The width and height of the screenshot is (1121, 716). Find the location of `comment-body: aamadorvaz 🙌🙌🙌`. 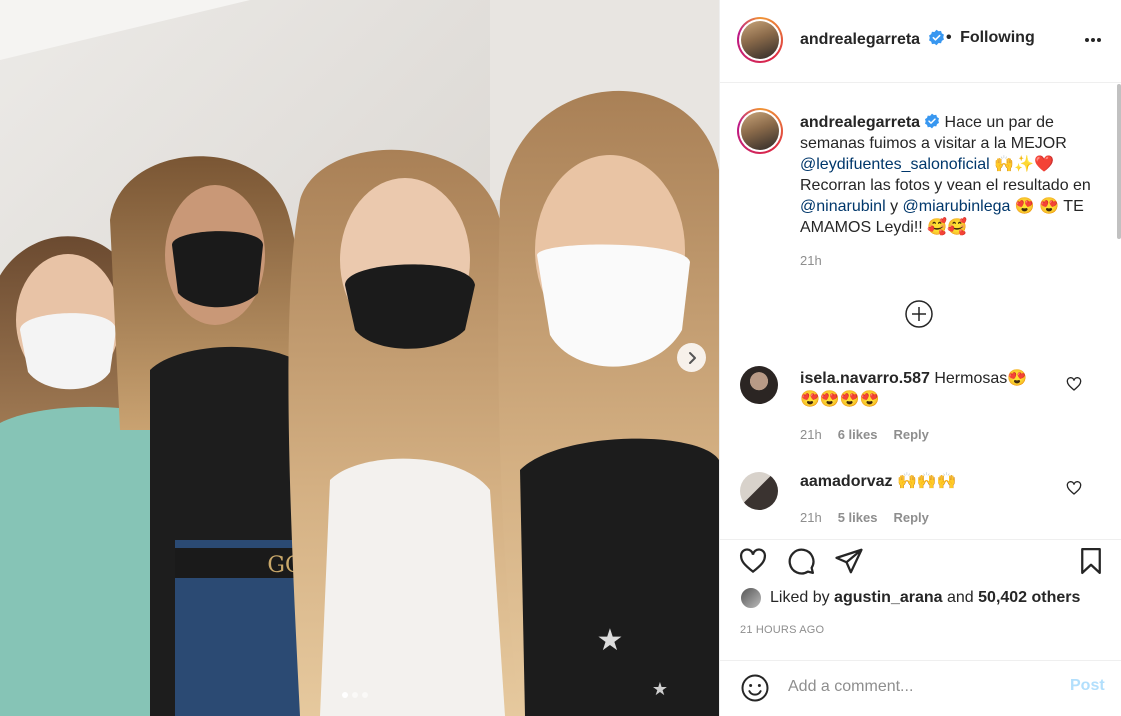

comment-body: aamadorvaz 🙌🙌🙌 is located at coordinates (930, 481).